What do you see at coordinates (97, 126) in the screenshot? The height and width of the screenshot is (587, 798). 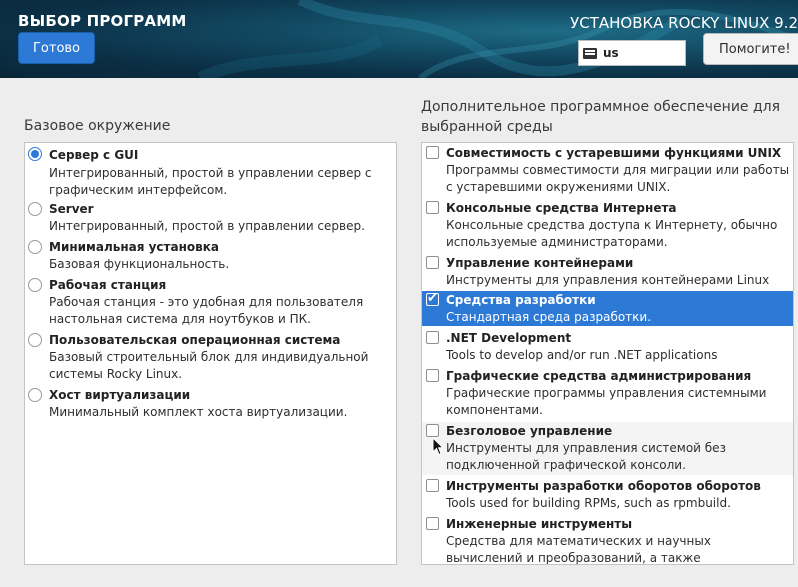 I see `base-environment-heading: Базовое окружение` at bounding box center [97, 126].